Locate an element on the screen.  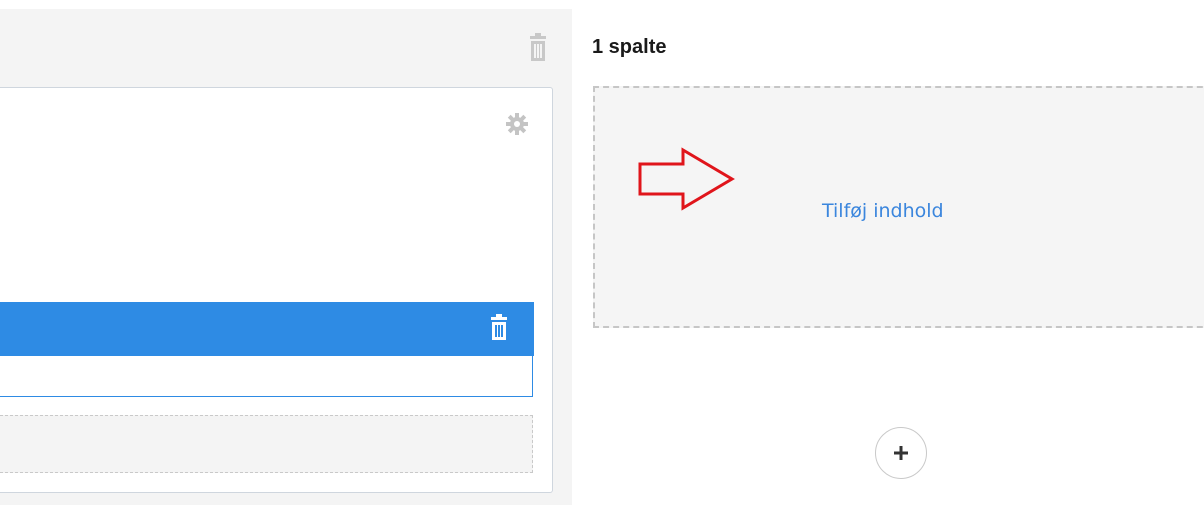
plus-icon is located at coordinates (901, 453).